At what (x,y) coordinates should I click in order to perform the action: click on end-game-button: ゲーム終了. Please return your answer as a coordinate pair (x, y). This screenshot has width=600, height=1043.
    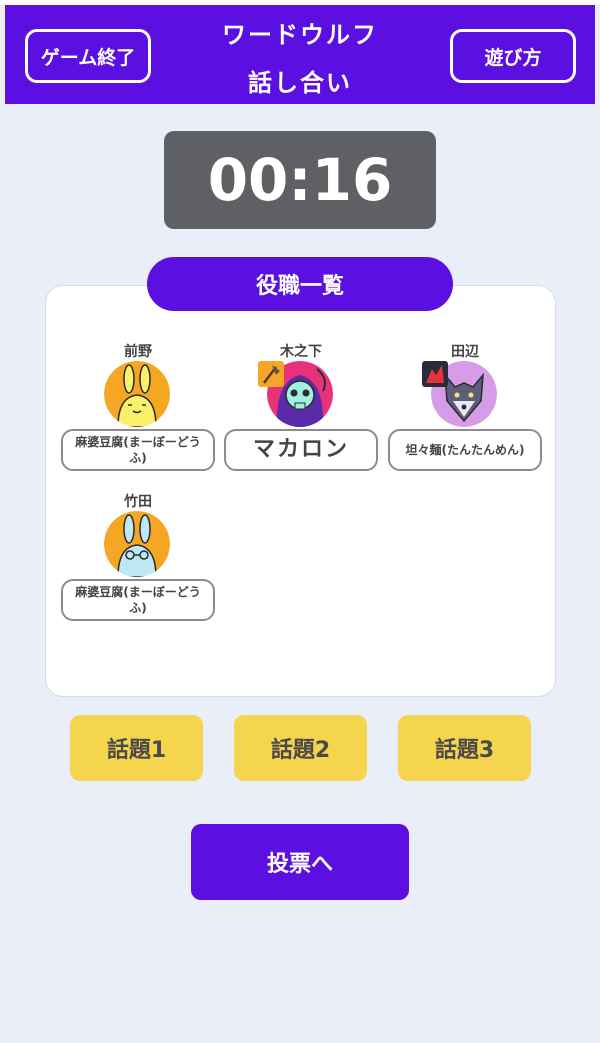
    Looking at the image, I should click on (88, 56).